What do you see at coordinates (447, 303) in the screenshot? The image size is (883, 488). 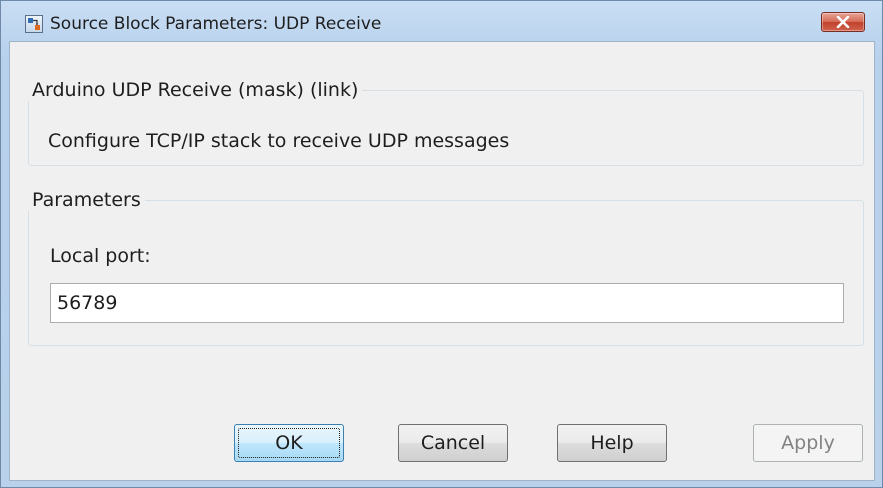 I see `local-port-field` at bounding box center [447, 303].